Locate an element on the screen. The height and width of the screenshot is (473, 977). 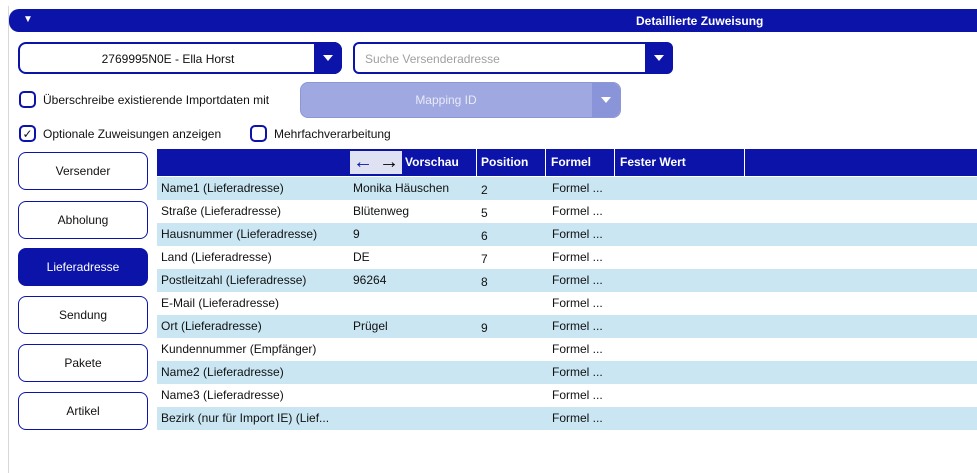
table-header: ← → Vorschau Position Formel Fester Wert is located at coordinates (567, 162).